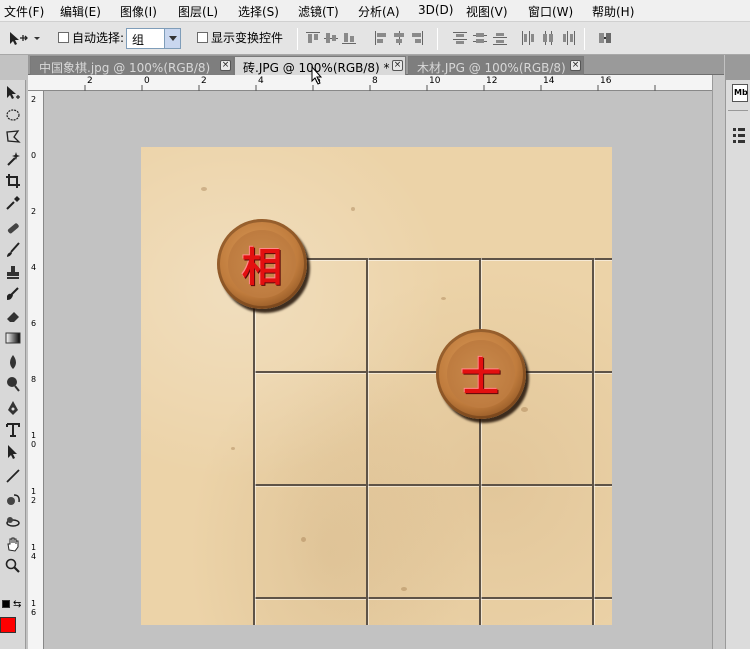 The image size is (750, 649). Describe the element at coordinates (491, 68) in the screenshot. I see `tab-label: 木材.JPG @ 100%(RGB/8)` at that location.